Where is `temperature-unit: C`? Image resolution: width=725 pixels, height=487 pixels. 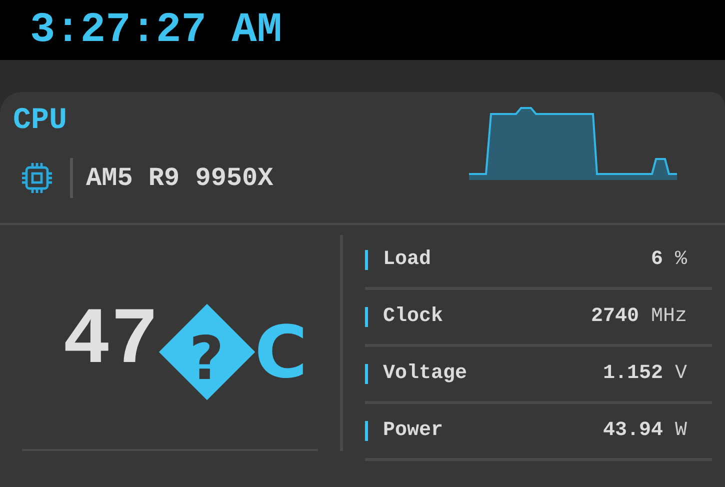 temperature-unit: C is located at coordinates (281, 352).